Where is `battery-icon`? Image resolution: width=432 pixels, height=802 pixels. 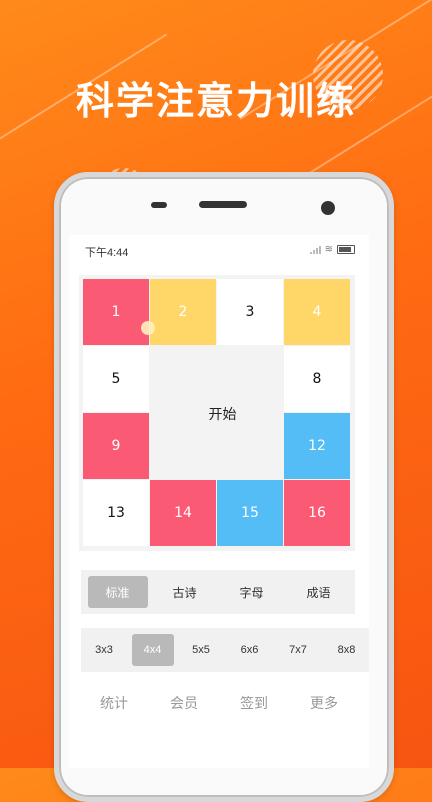 battery-icon is located at coordinates (346, 249).